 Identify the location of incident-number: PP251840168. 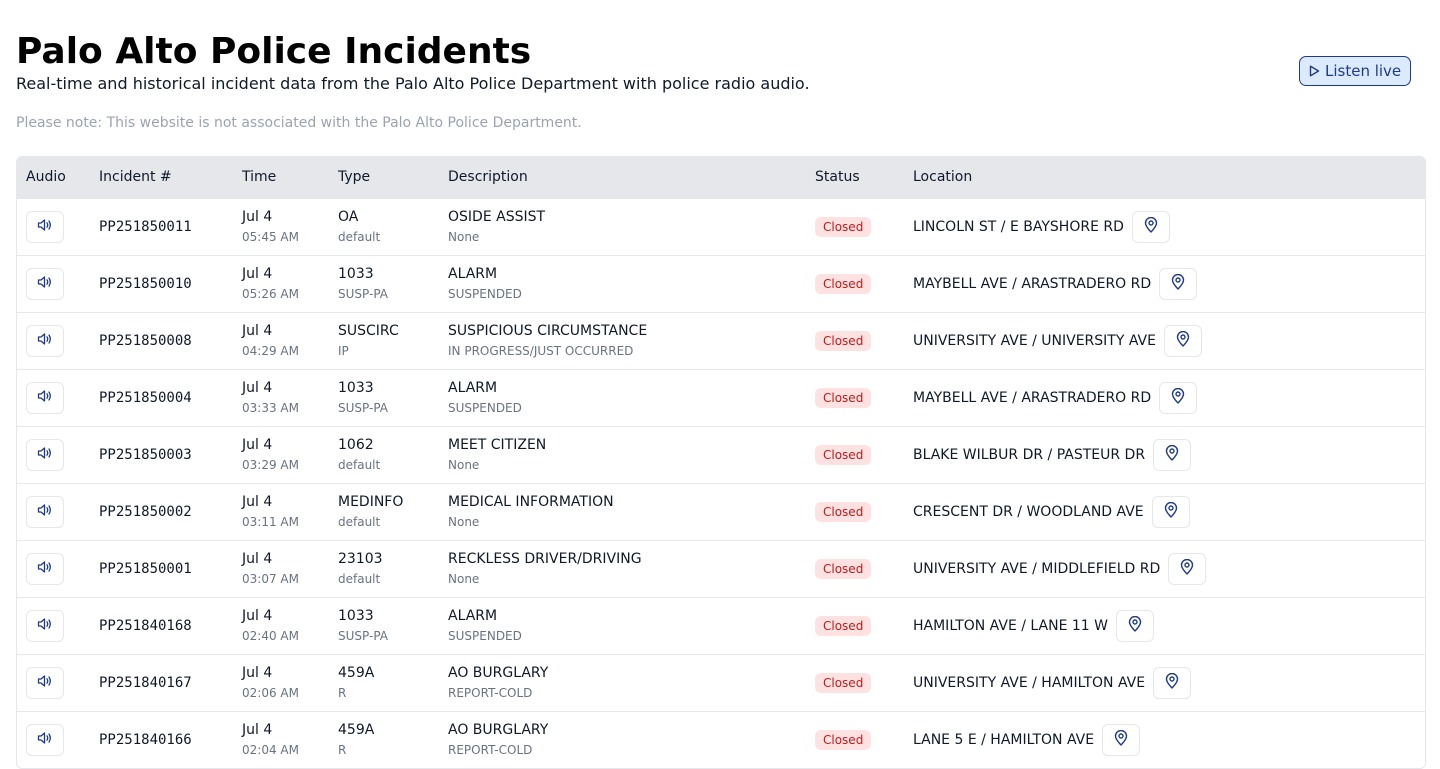
(145, 625).